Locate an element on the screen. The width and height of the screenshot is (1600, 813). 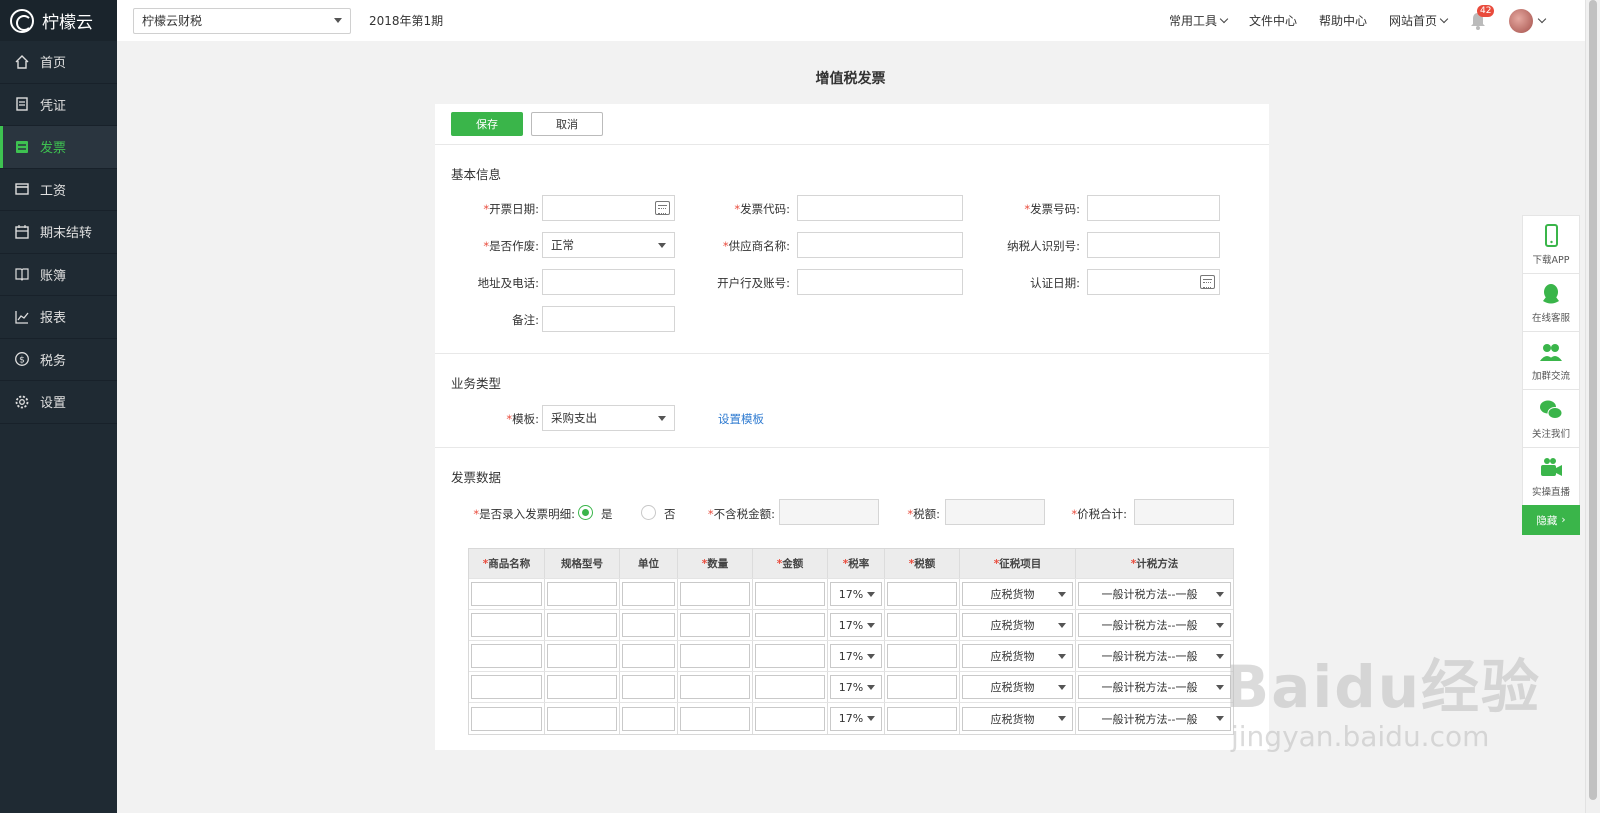
website-home-menu: 网站首页 is located at coordinates (1419, 20).